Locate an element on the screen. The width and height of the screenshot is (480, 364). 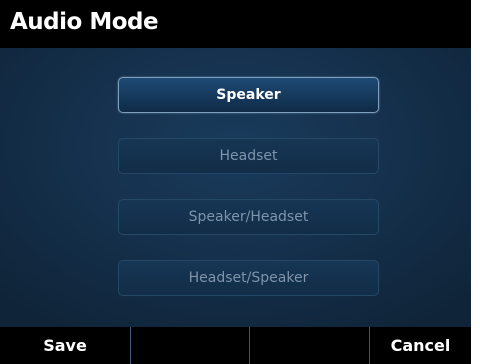
option-speaker-headset: Speaker/Headset is located at coordinates (248, 217).